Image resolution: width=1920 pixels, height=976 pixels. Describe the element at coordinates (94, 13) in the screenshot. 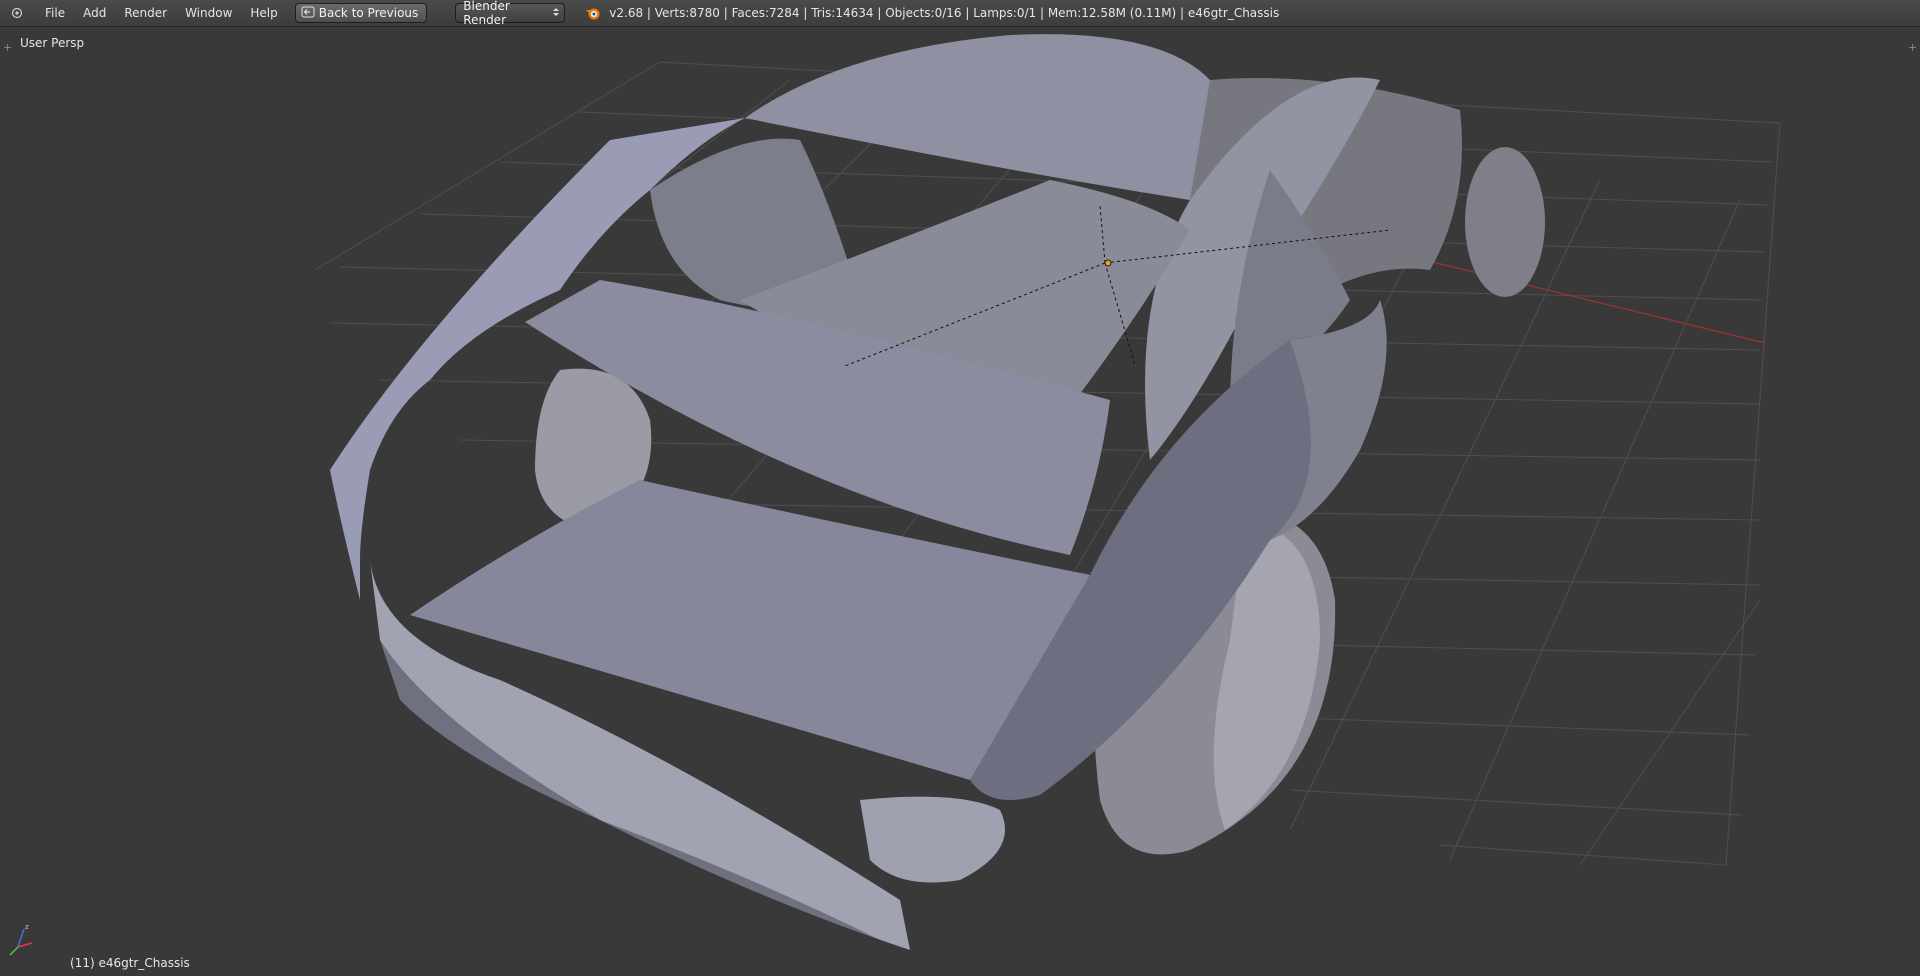

I see `menu-add: Add` at that location.